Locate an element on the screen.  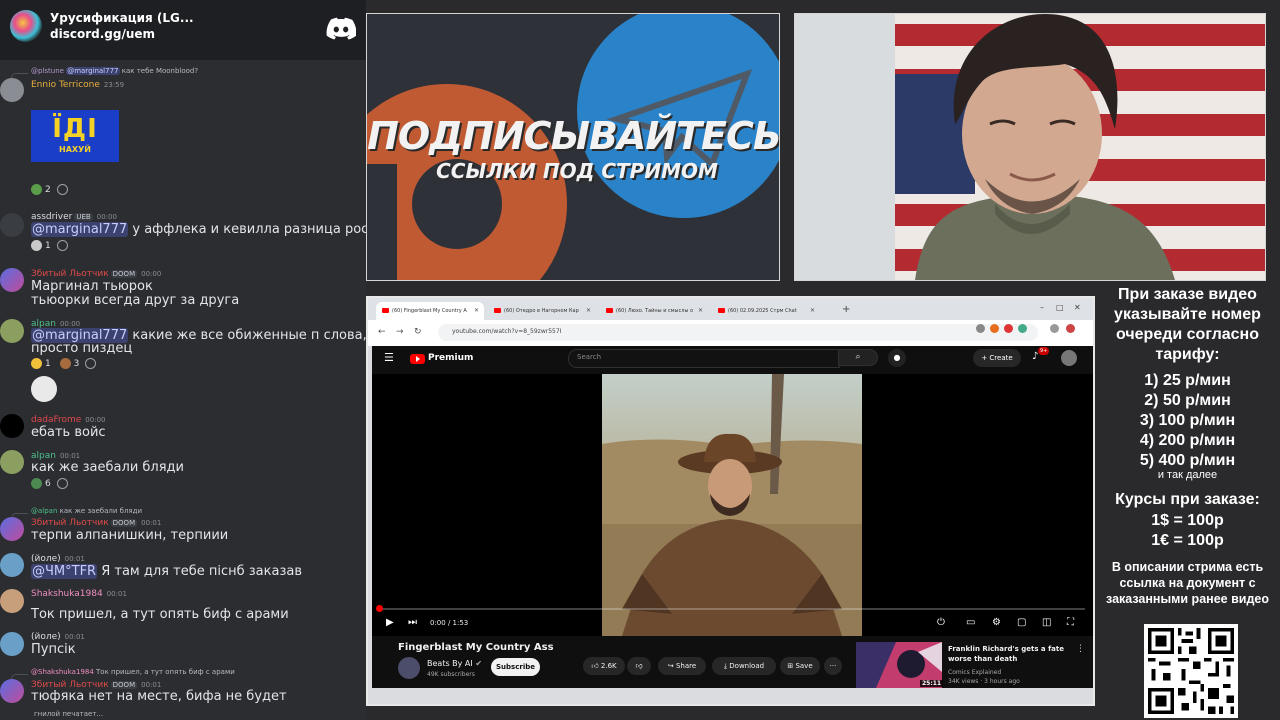
save-button: ⊞ Save is located at coordinates (800, 666).